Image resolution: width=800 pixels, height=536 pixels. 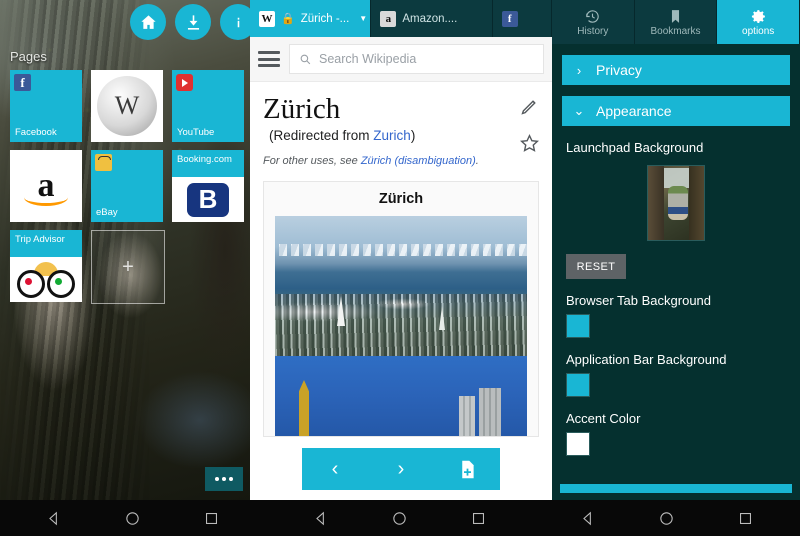 I want to click on alps-range, so click(x=401, y=250).